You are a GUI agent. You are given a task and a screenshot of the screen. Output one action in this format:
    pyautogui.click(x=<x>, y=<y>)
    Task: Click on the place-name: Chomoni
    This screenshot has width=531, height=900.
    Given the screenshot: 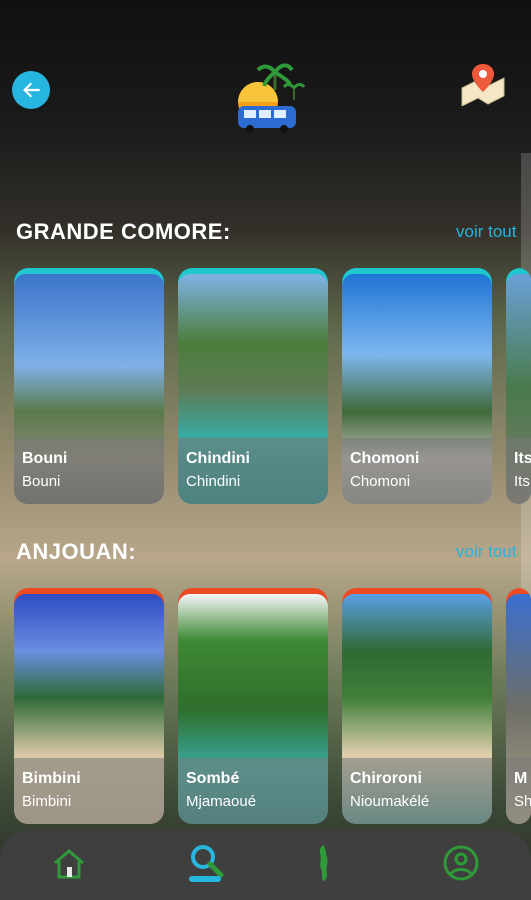 What is the action you would take?
    pyautogui.click(x=385, y=458)
    